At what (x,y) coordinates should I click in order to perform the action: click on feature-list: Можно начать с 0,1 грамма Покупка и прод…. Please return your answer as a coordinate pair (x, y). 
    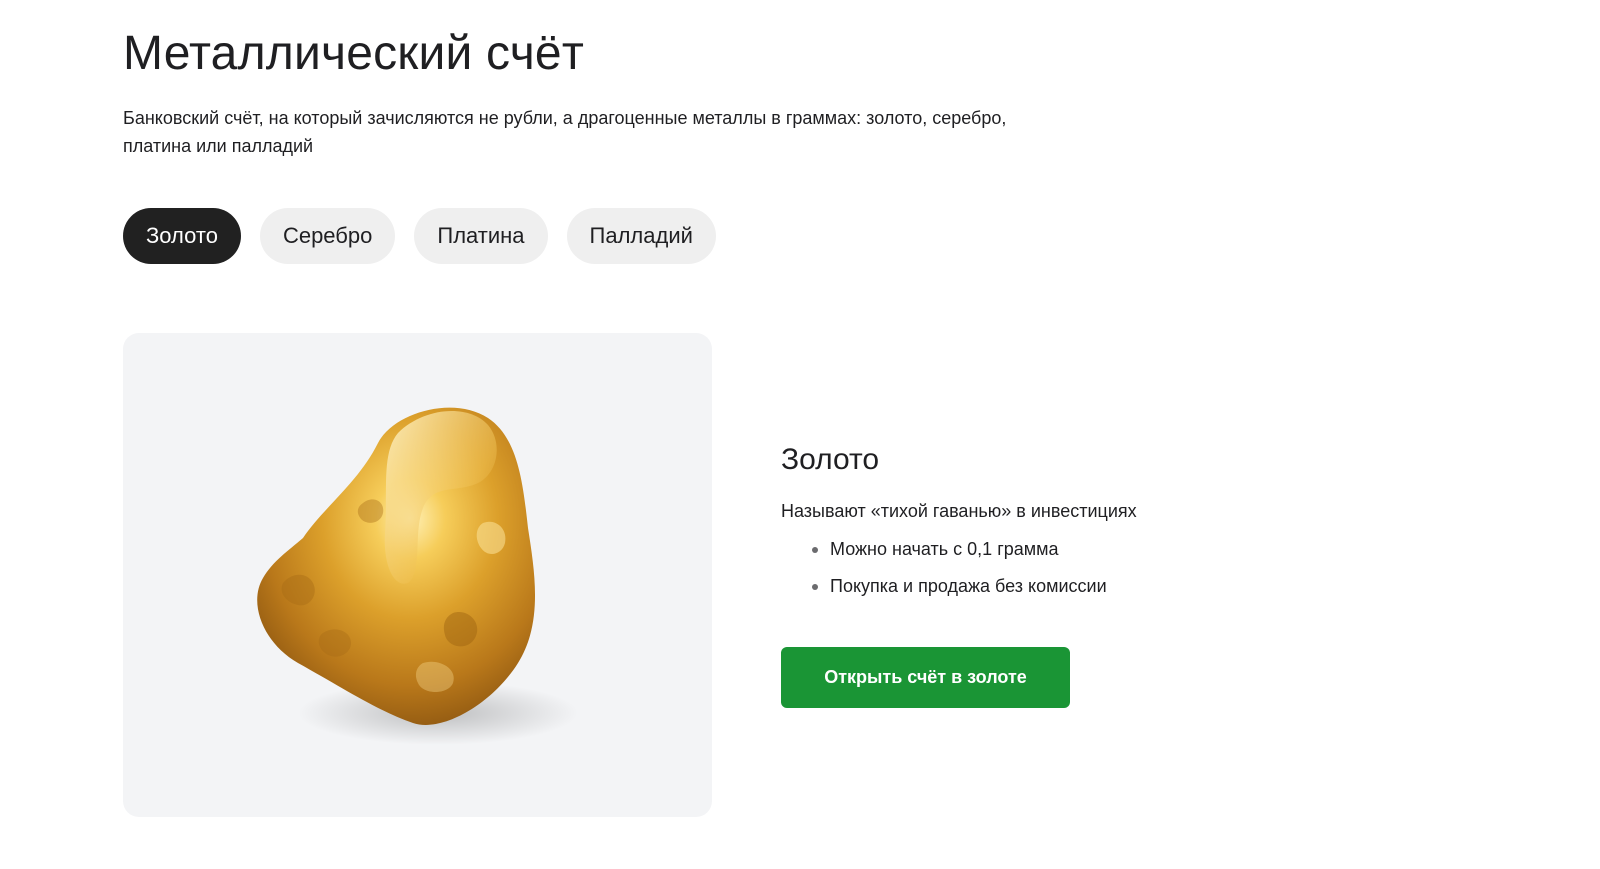
    Looking at the image, I should click on (1081, 567).